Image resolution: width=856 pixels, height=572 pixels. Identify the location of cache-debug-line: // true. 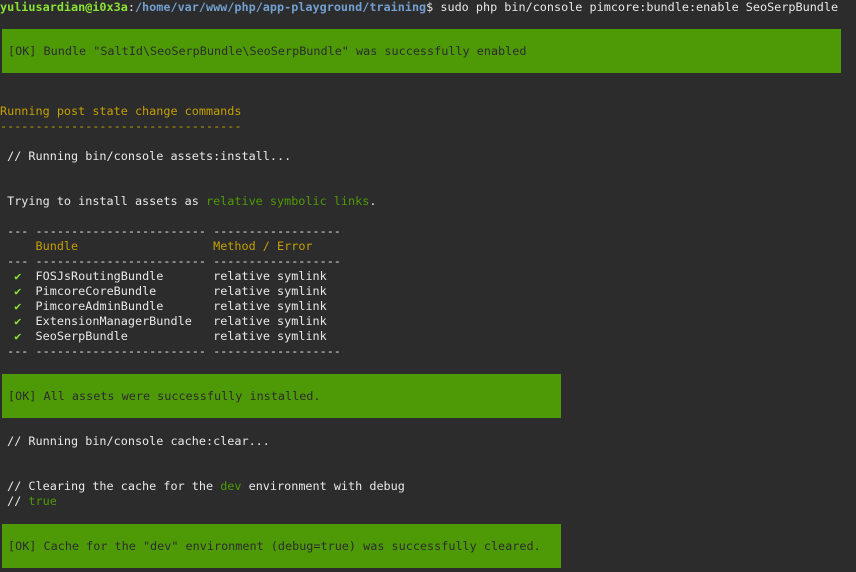
(28, 501).